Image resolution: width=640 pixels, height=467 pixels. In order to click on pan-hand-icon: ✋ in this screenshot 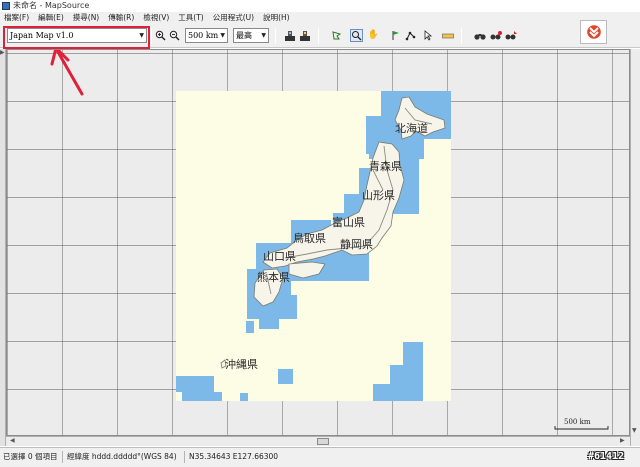, I will do `click(373, 35)`.